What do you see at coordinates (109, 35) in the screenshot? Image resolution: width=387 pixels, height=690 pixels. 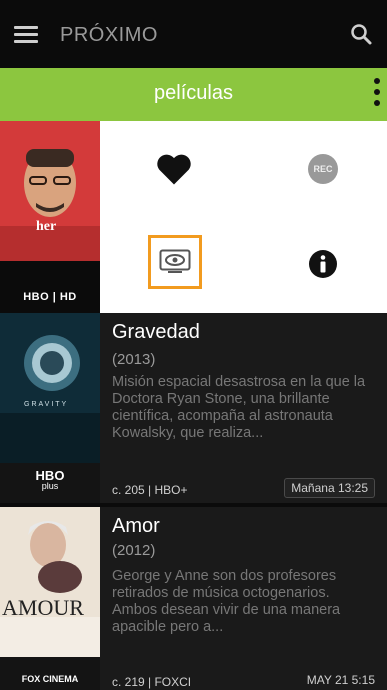 I see `page-title: PRÓXIMO` at bounding box center [109, 35].